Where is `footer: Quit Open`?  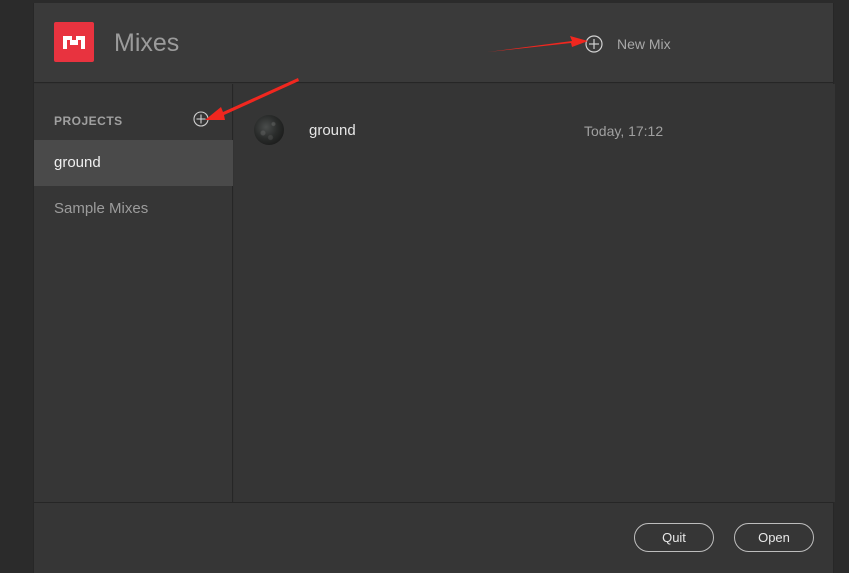 footer: Quit Open is located at coordinates (433, 537).